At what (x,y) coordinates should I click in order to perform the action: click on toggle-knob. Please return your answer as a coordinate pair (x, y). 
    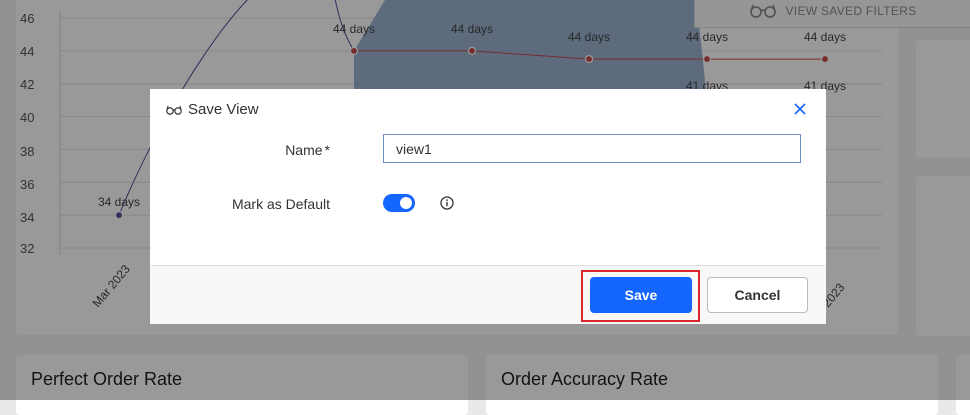
    Looking at the image, I should click on (406, 203).